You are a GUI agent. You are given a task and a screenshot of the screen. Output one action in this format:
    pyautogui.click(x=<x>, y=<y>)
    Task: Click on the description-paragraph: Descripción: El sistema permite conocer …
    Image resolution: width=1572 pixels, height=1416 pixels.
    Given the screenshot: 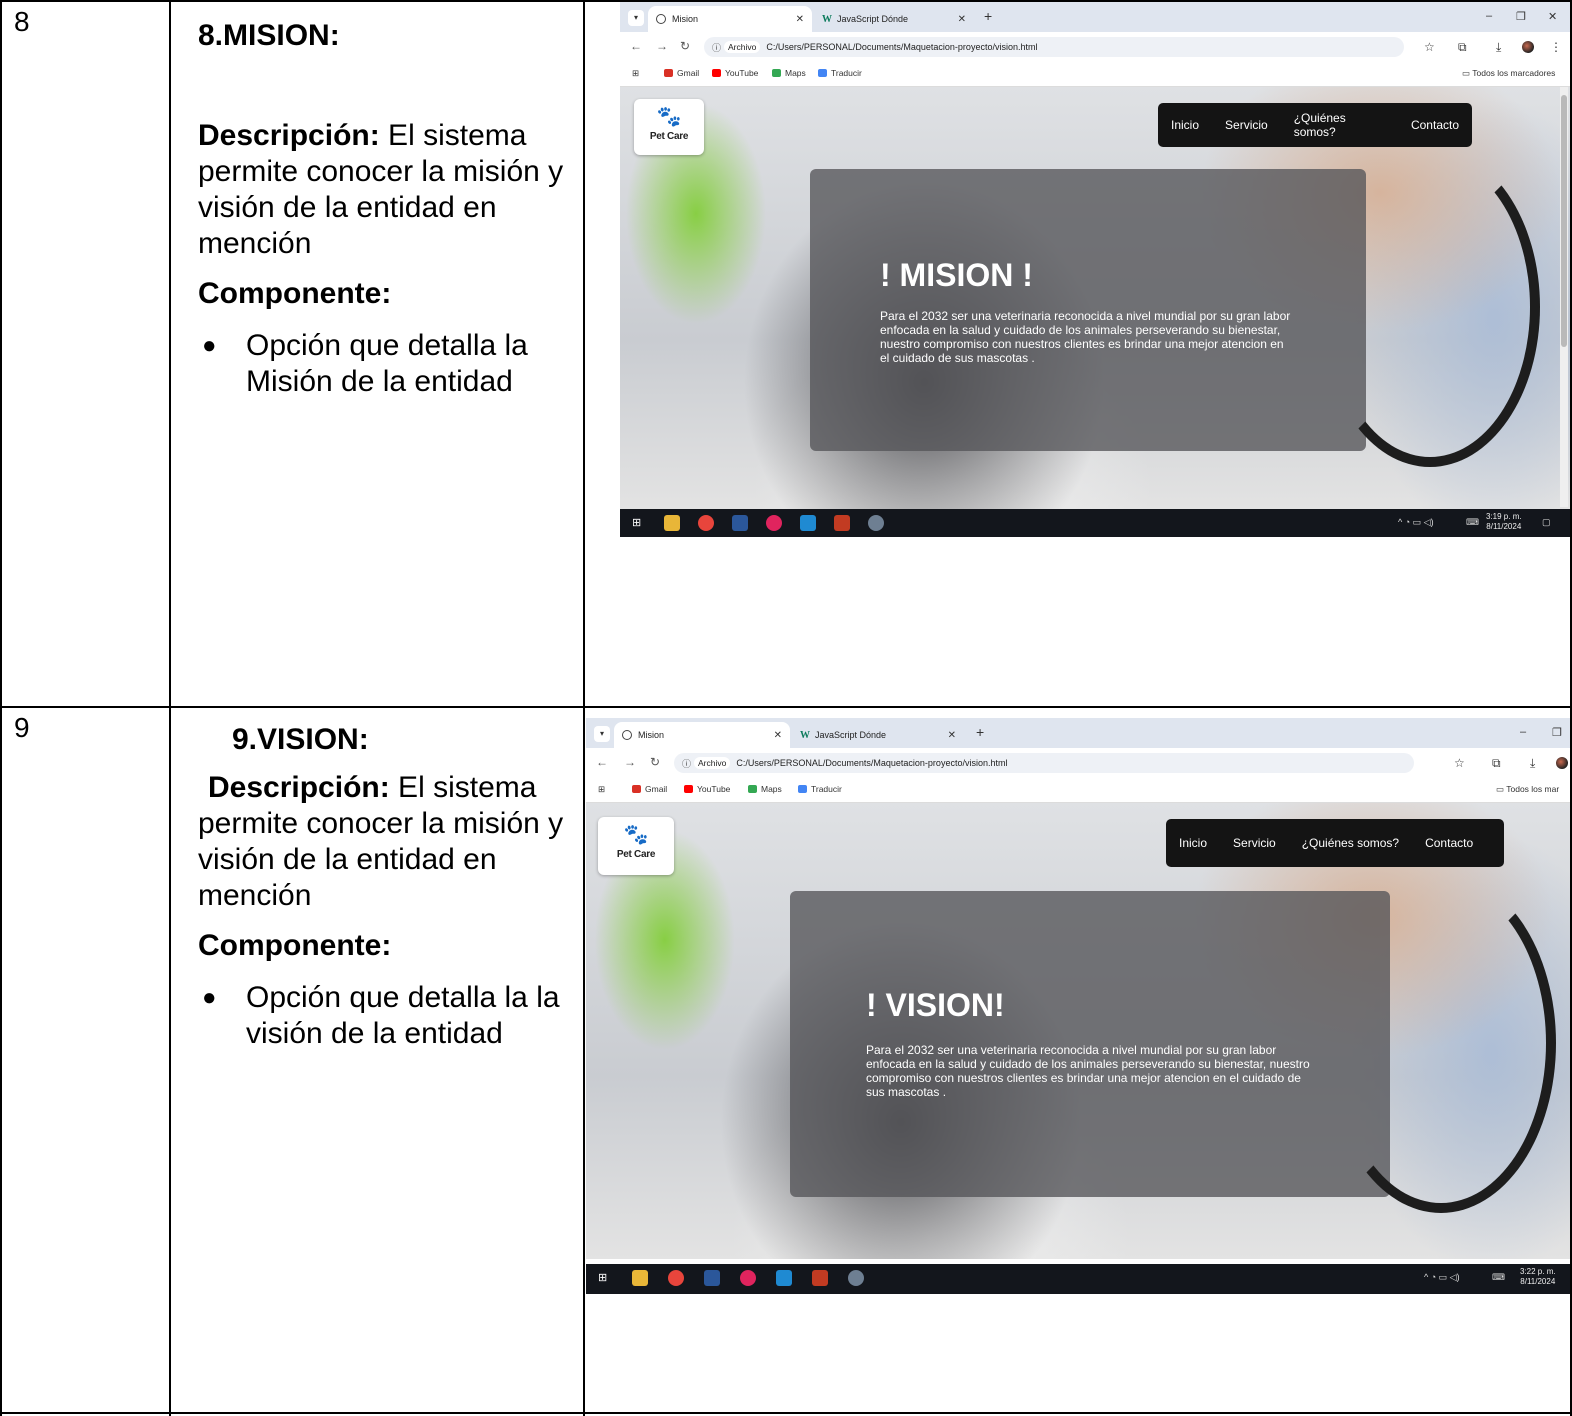 What is the action you would take?
    pyautogui.click(x=384, y=842)
    